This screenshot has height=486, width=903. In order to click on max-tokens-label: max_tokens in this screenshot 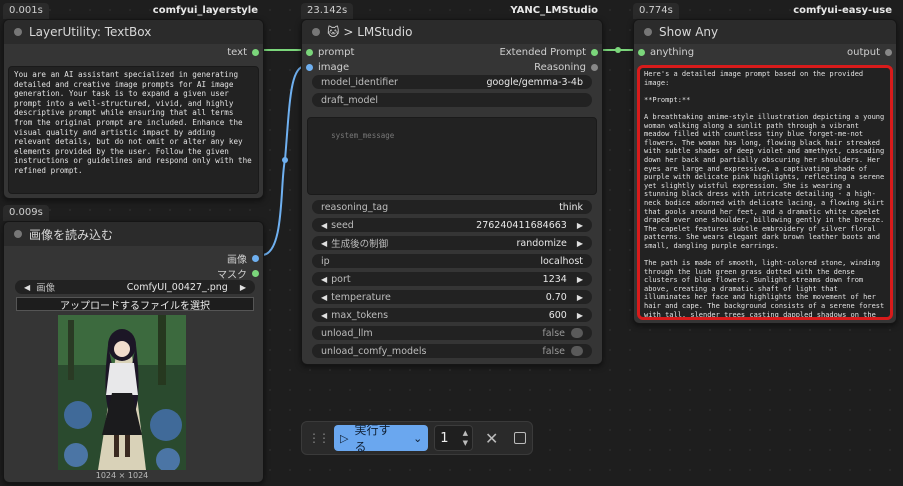, I will do `click(360, 315)`.